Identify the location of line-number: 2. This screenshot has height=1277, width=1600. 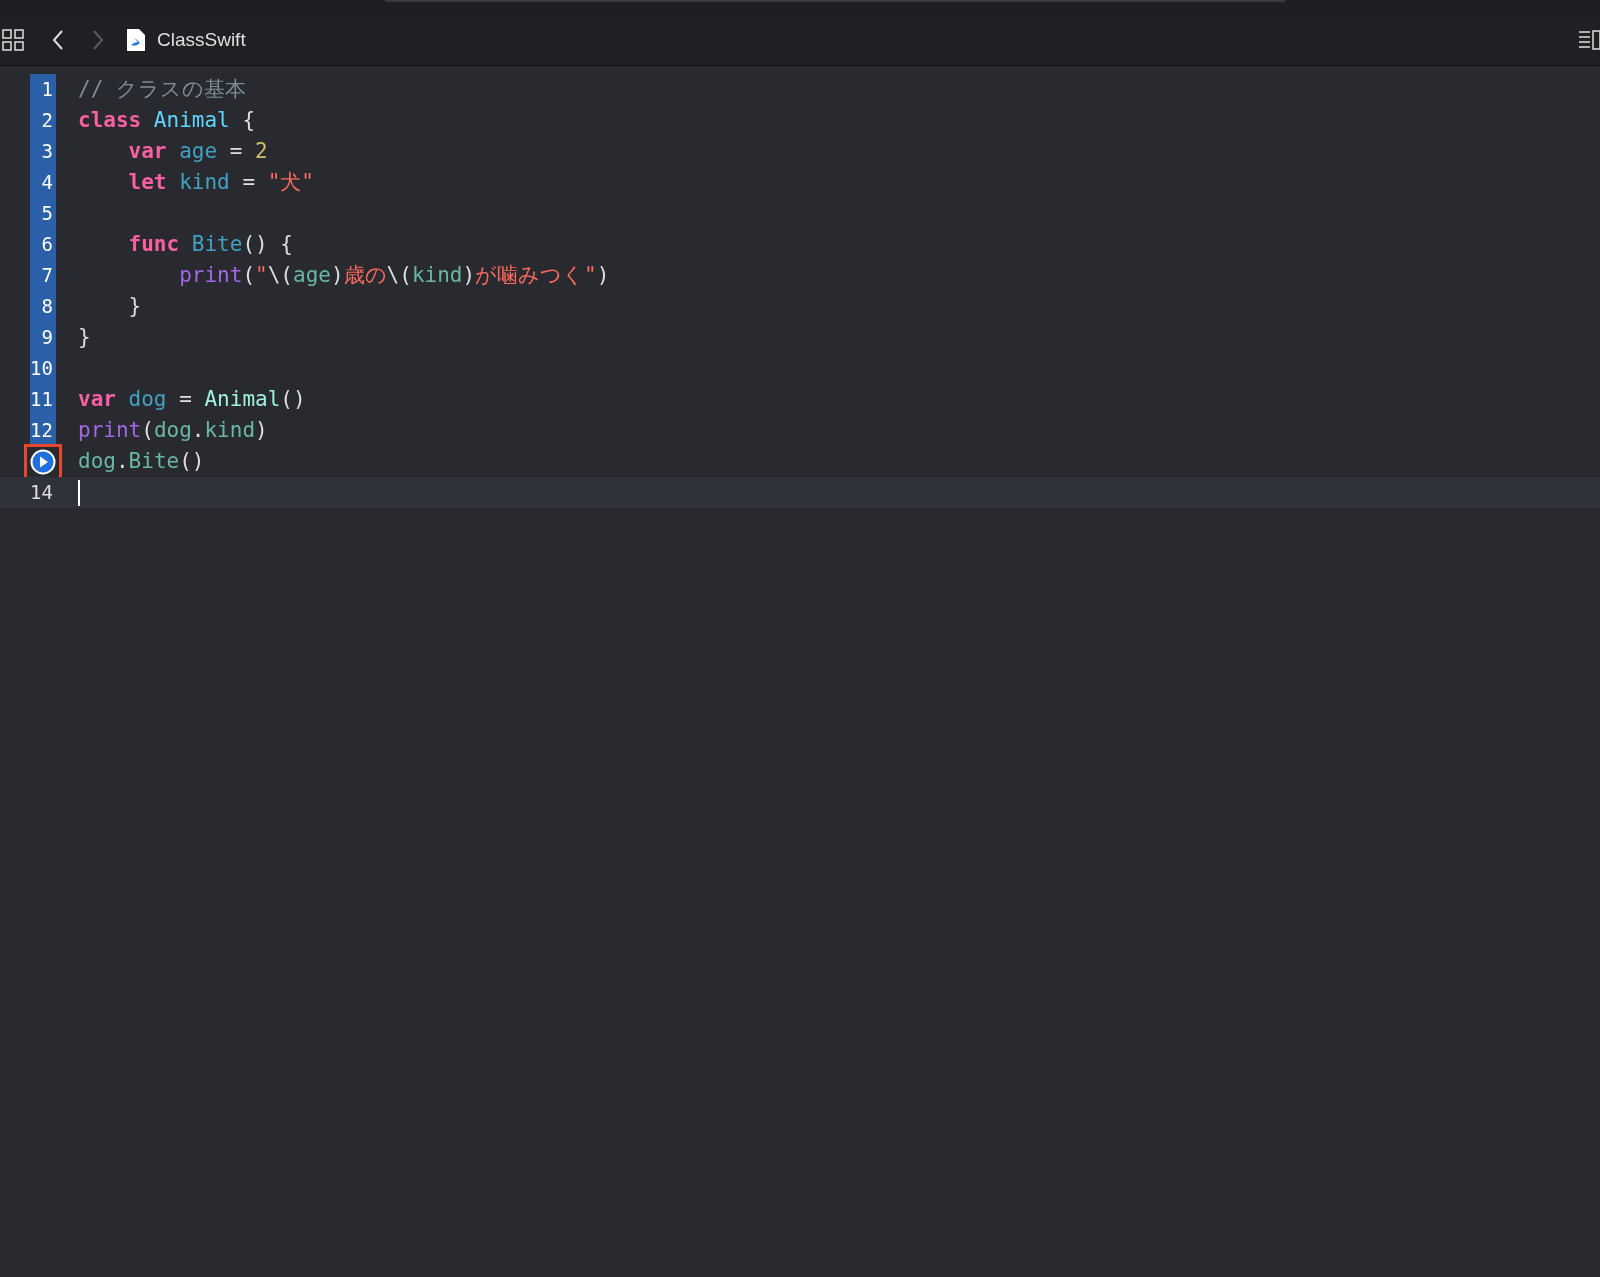
(43, 120).